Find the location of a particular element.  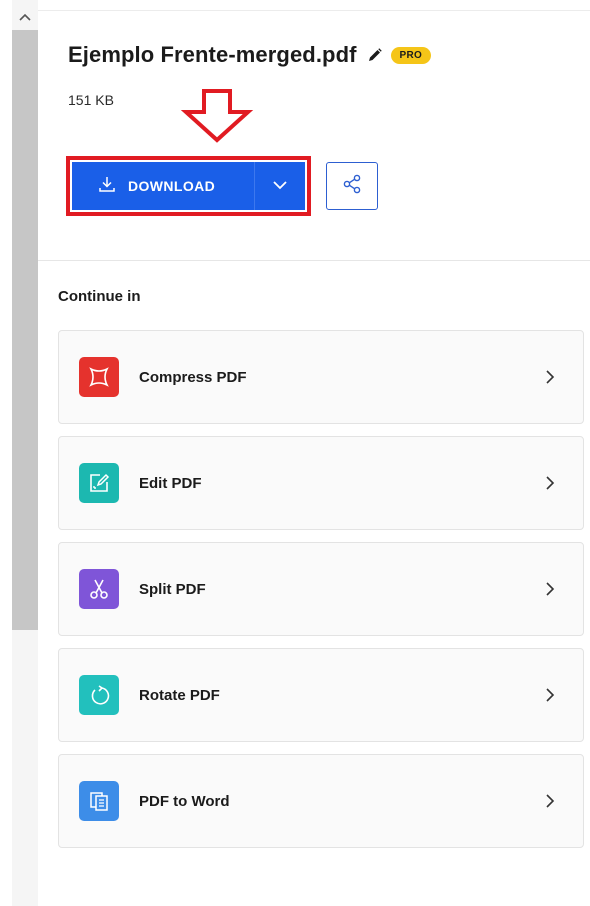

file-title-row: Ejemplo Frente-merged.pdf PRO is located at coordinates (250, 55).